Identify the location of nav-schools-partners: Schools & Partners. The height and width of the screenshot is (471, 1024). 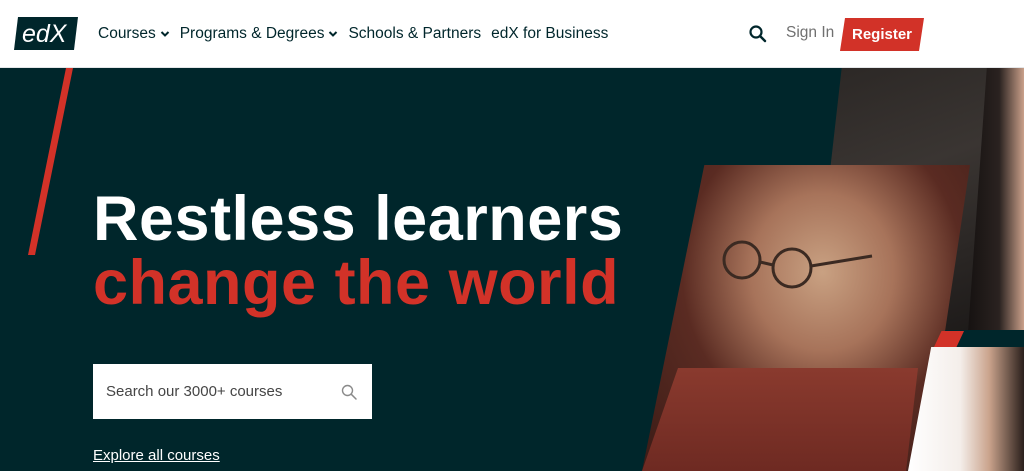
(414, 34).